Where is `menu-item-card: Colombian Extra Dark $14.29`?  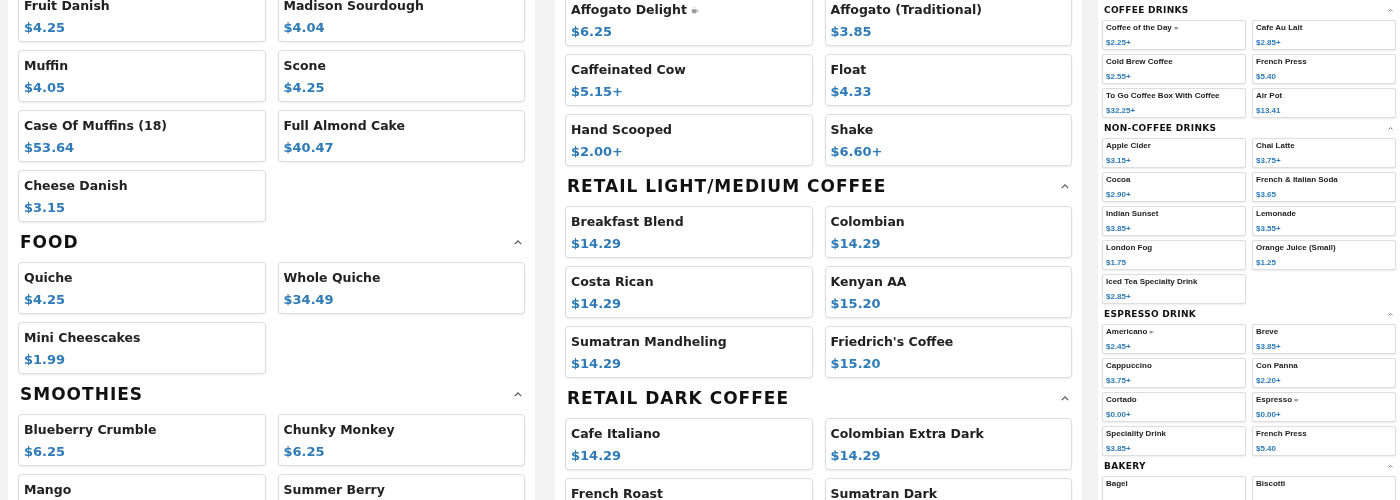
menu-item-card: Colombian Extra Dark $14.29 is located at coordinates (948, 444).